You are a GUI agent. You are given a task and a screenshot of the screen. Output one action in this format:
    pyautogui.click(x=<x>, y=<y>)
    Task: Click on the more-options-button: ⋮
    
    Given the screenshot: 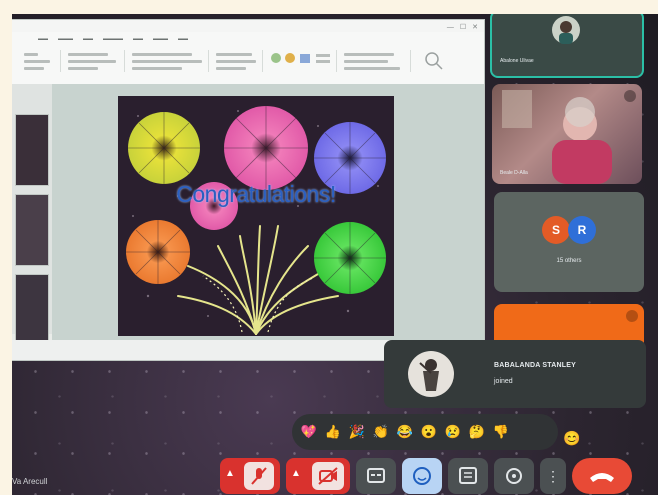 What is the action you would take?
    pyautogui.click(x=553, y=476)
    